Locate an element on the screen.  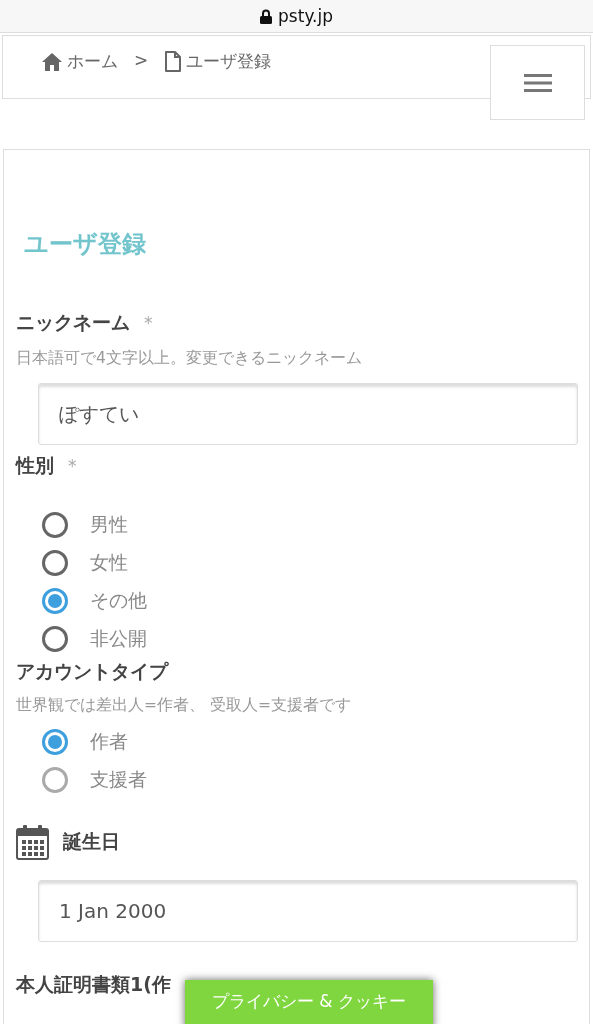
menu-icon is located at coordinates (537, 82).